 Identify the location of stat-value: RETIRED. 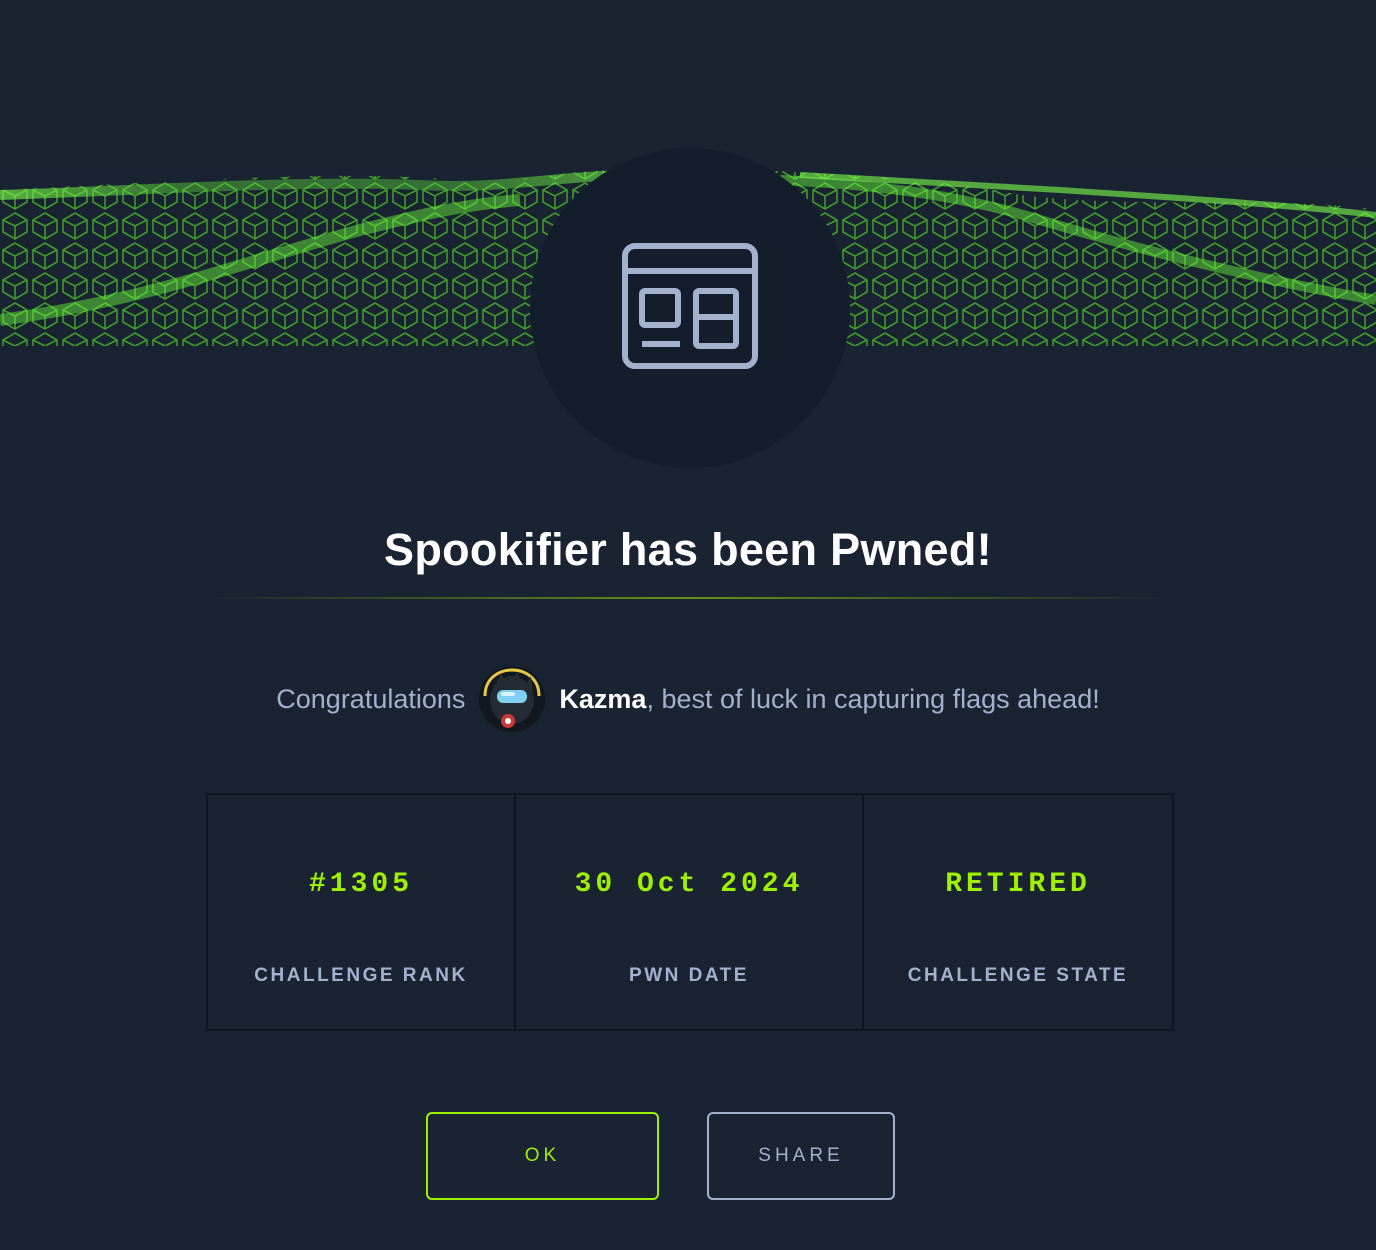
(1018, 884).